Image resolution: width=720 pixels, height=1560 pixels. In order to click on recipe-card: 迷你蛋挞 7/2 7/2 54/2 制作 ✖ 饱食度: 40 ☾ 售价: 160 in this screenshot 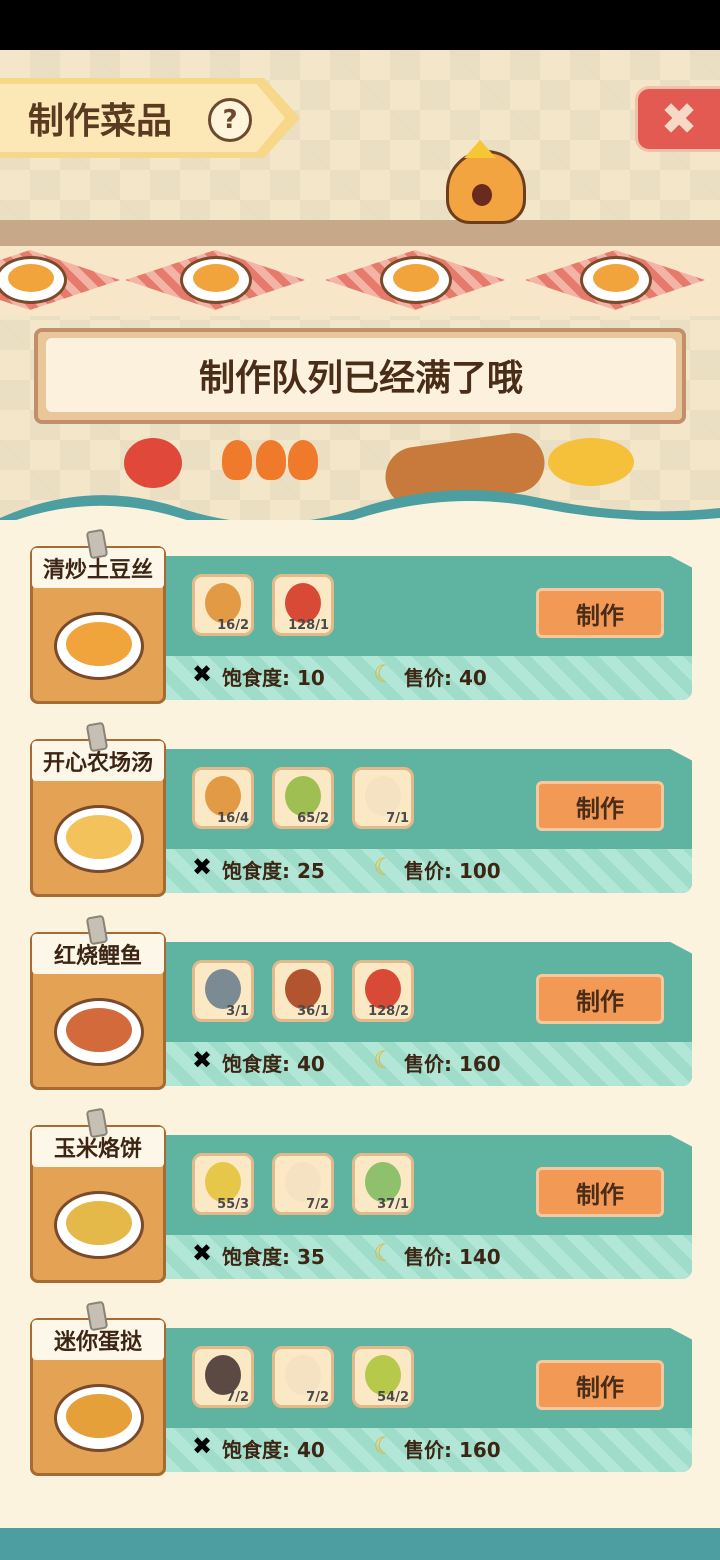, I will do `click(360, 1391)`.